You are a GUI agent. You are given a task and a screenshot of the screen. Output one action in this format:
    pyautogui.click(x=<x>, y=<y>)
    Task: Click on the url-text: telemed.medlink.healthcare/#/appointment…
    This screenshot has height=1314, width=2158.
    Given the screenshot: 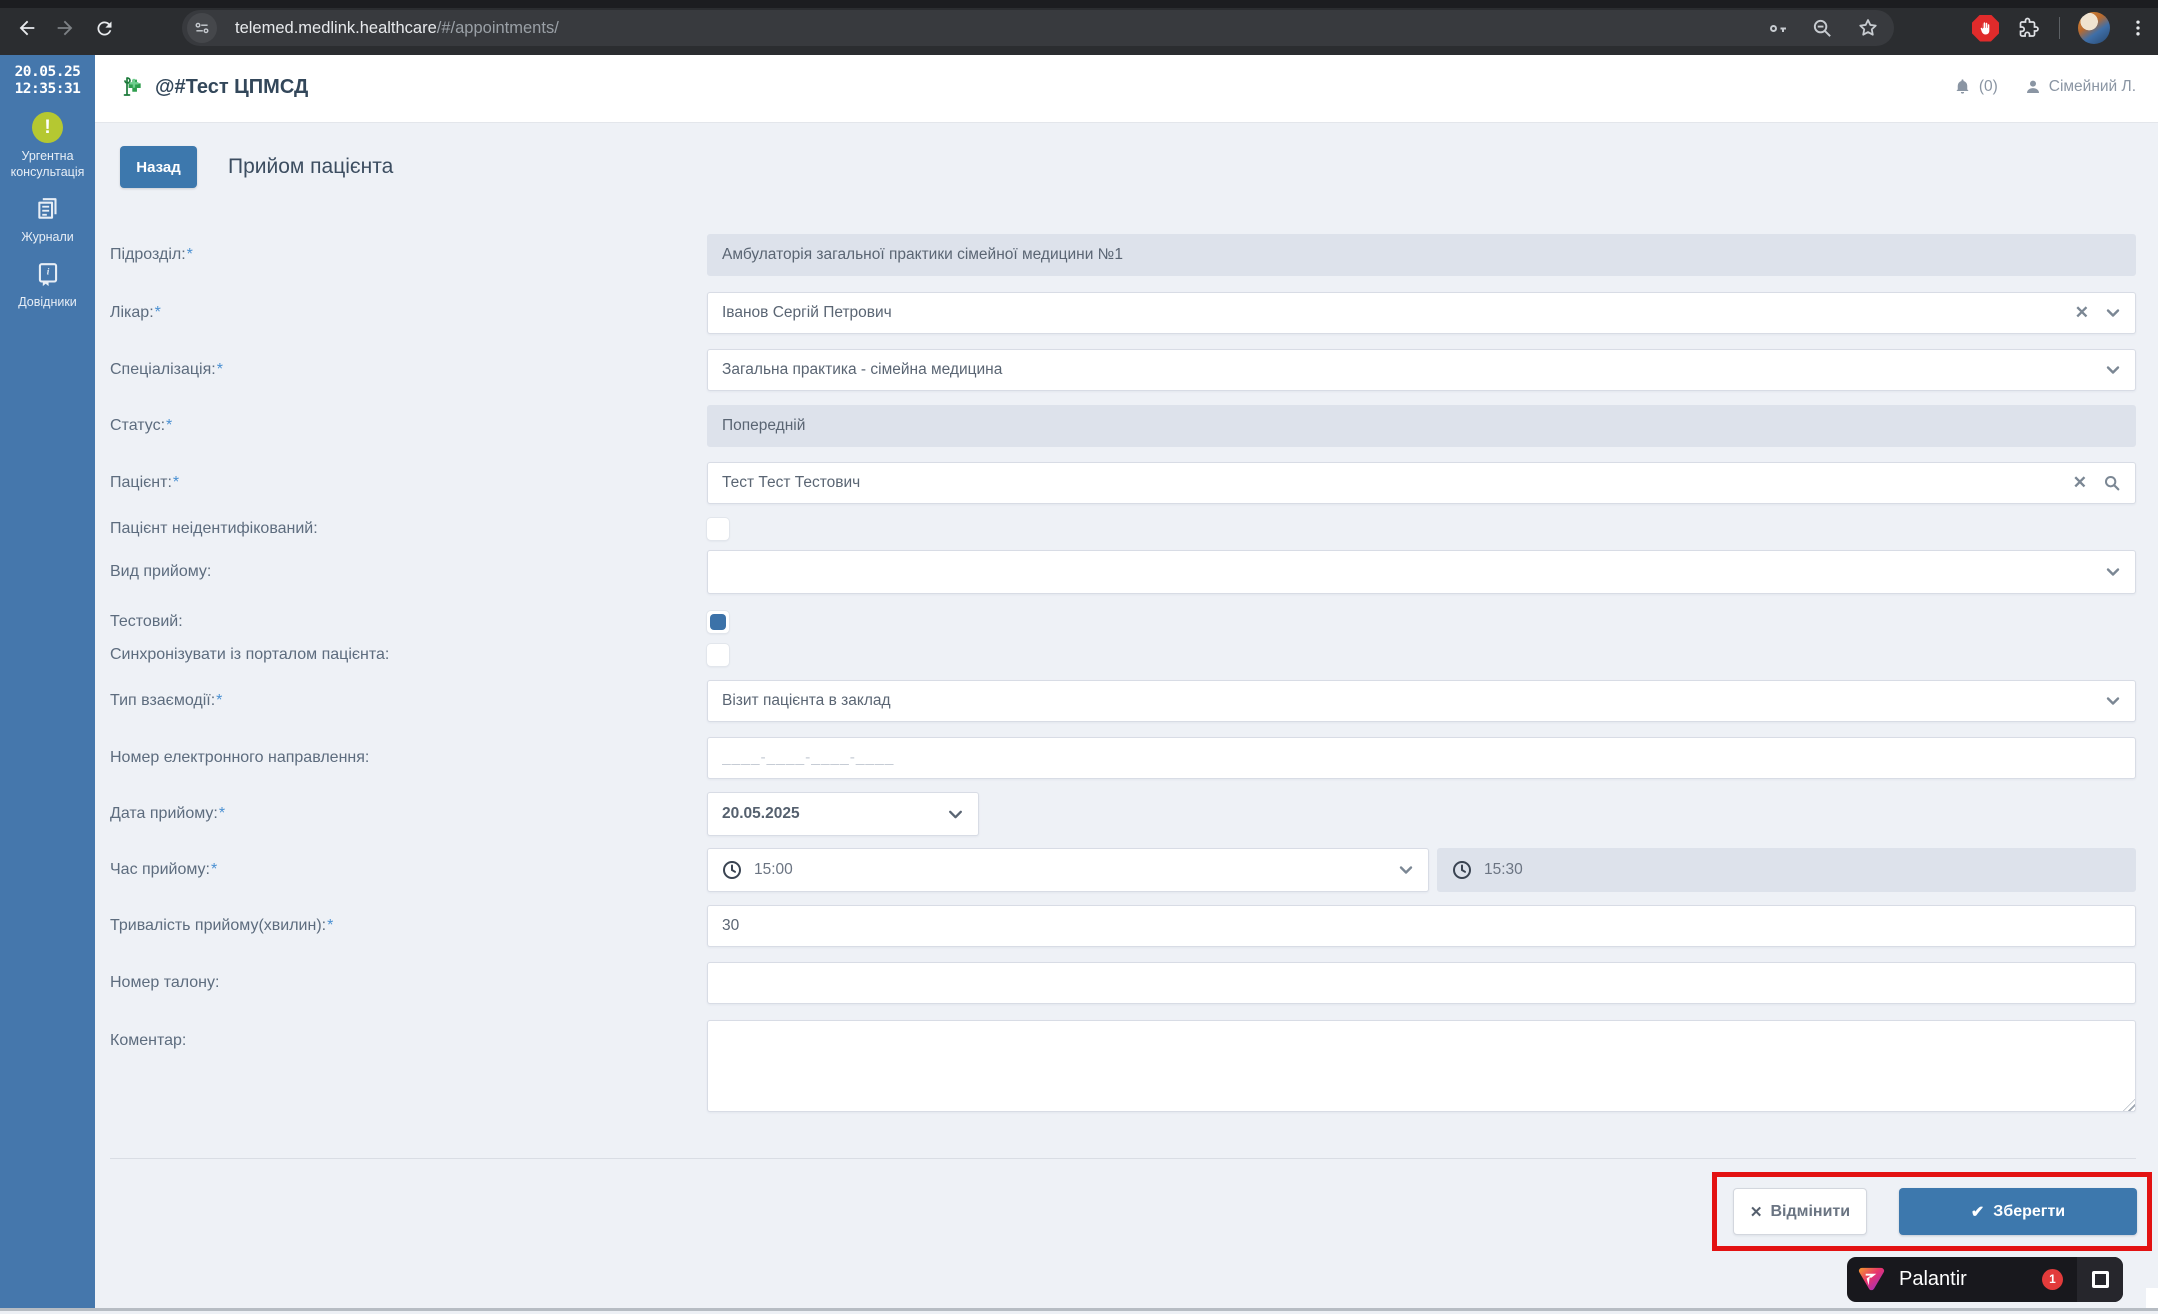 What is the action you would take?
    pyautogui.click(x=397, y=28)
    